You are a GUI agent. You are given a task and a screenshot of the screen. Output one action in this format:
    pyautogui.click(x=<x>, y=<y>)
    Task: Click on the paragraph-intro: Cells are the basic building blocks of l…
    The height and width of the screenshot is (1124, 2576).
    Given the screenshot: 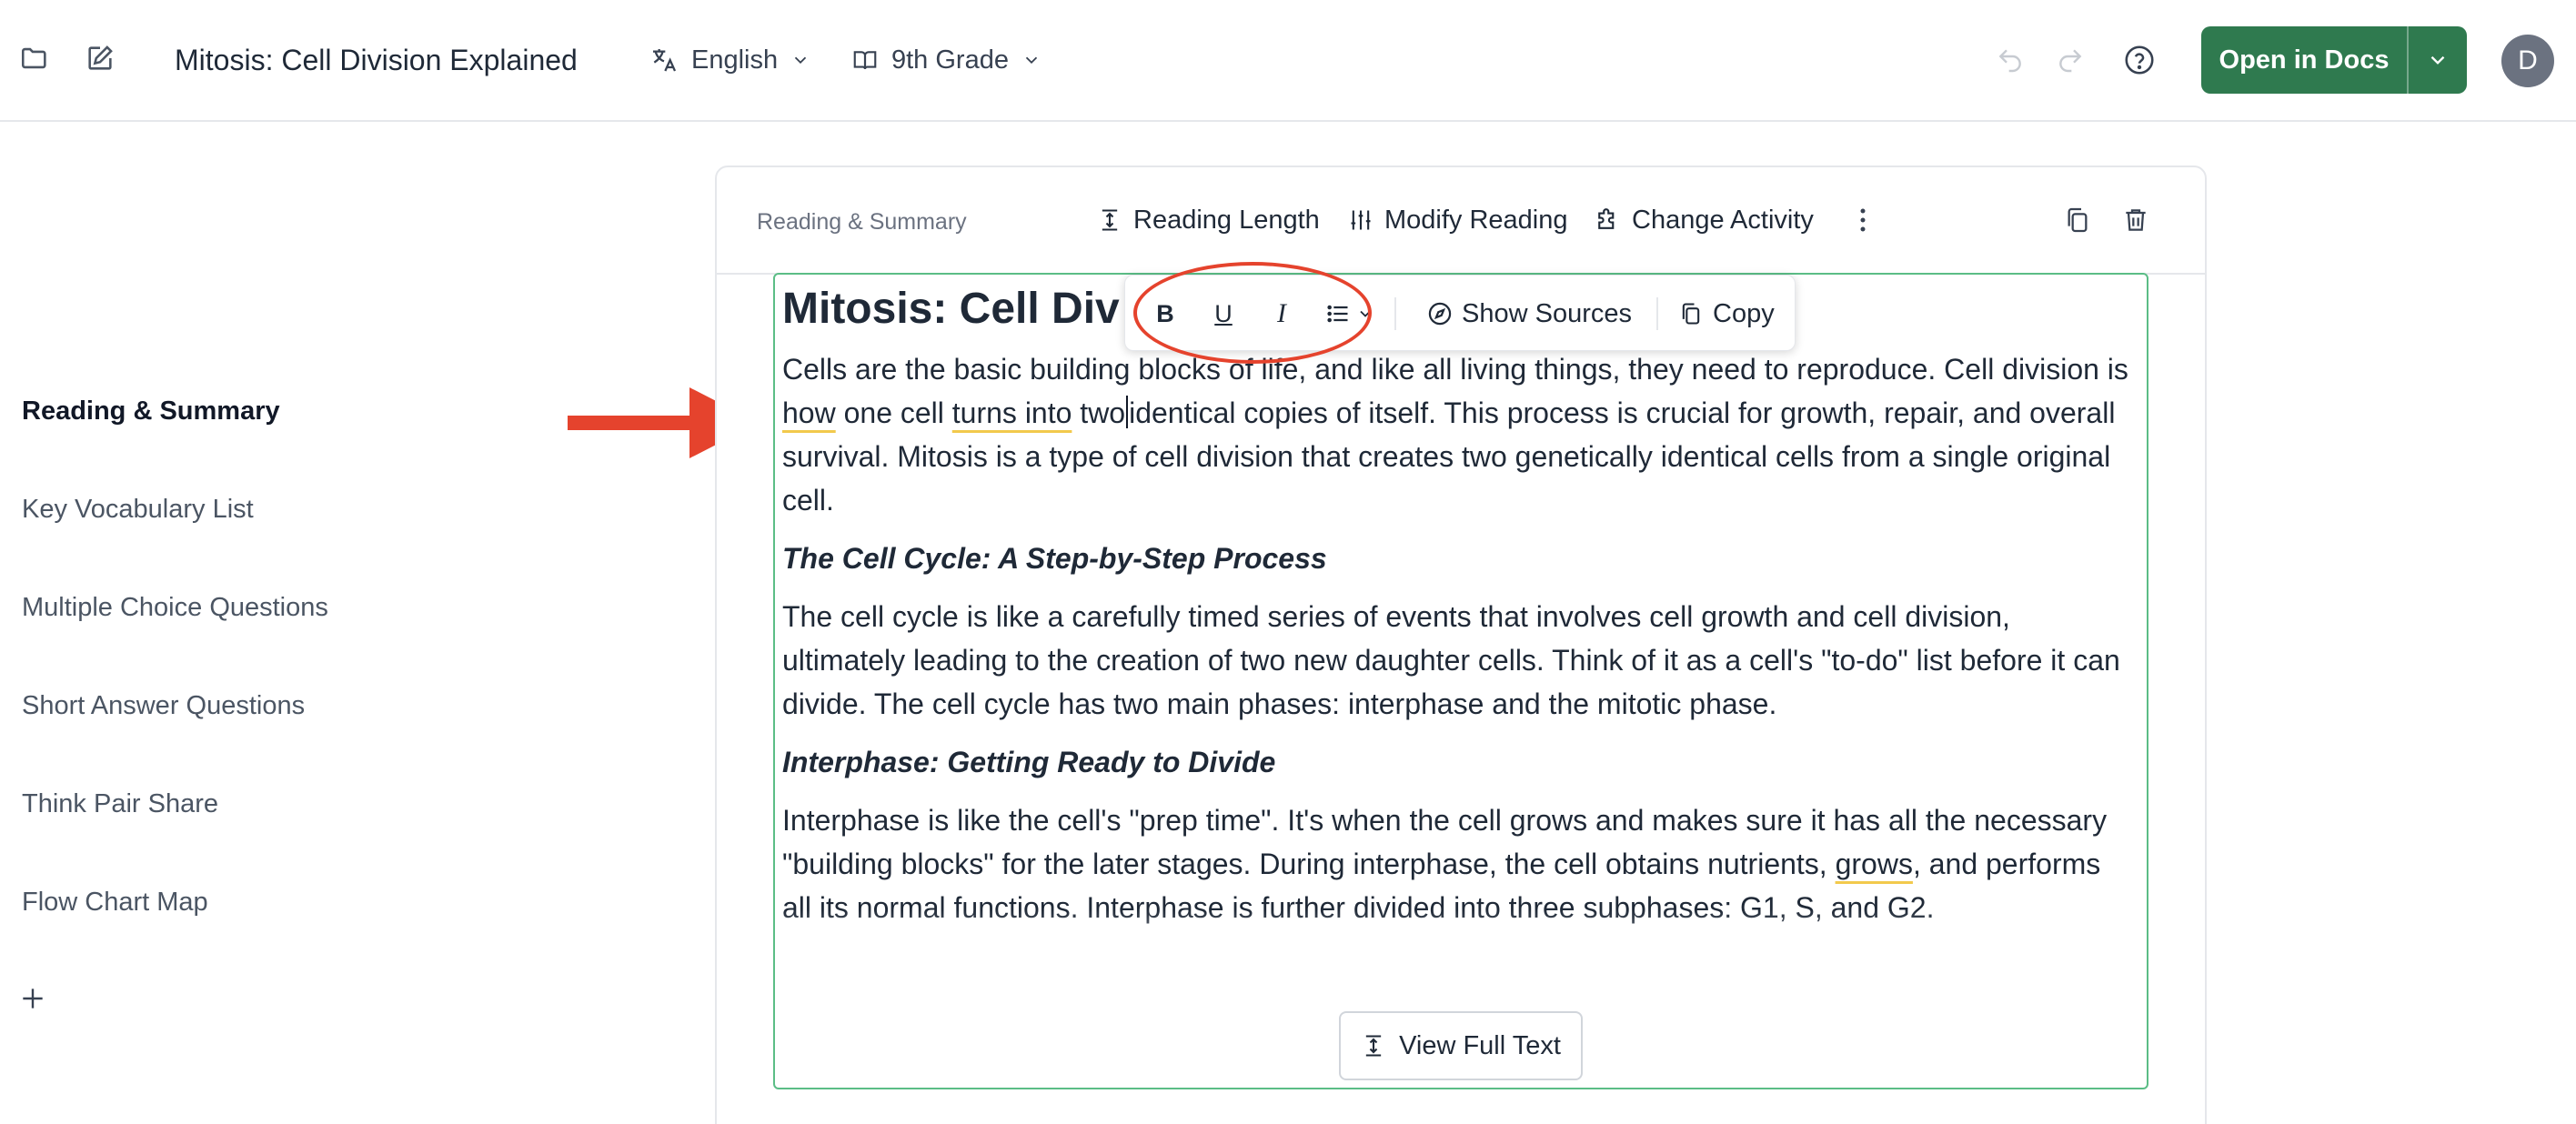 What is the action you would take?
    pyautogui.click(x=1455, y=434)
    